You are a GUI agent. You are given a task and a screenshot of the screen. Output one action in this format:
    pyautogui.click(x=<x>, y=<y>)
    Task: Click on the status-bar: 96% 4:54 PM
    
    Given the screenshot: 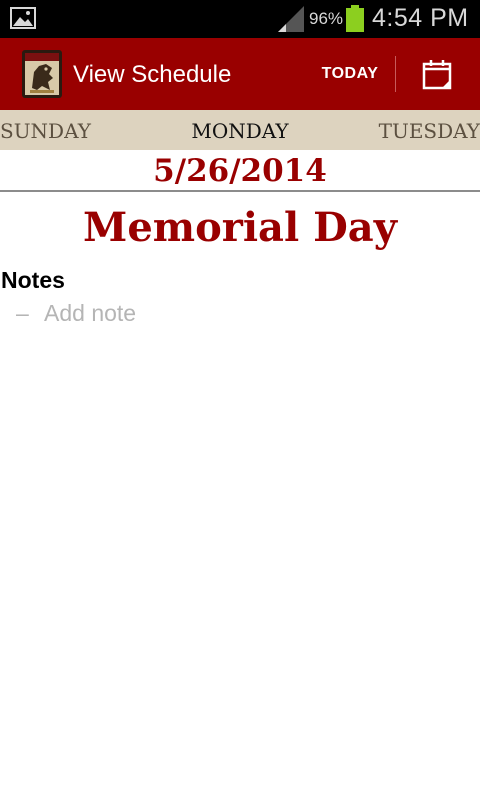 What is the action you would take?
    pyautogui.click(x=240, y=19)
    